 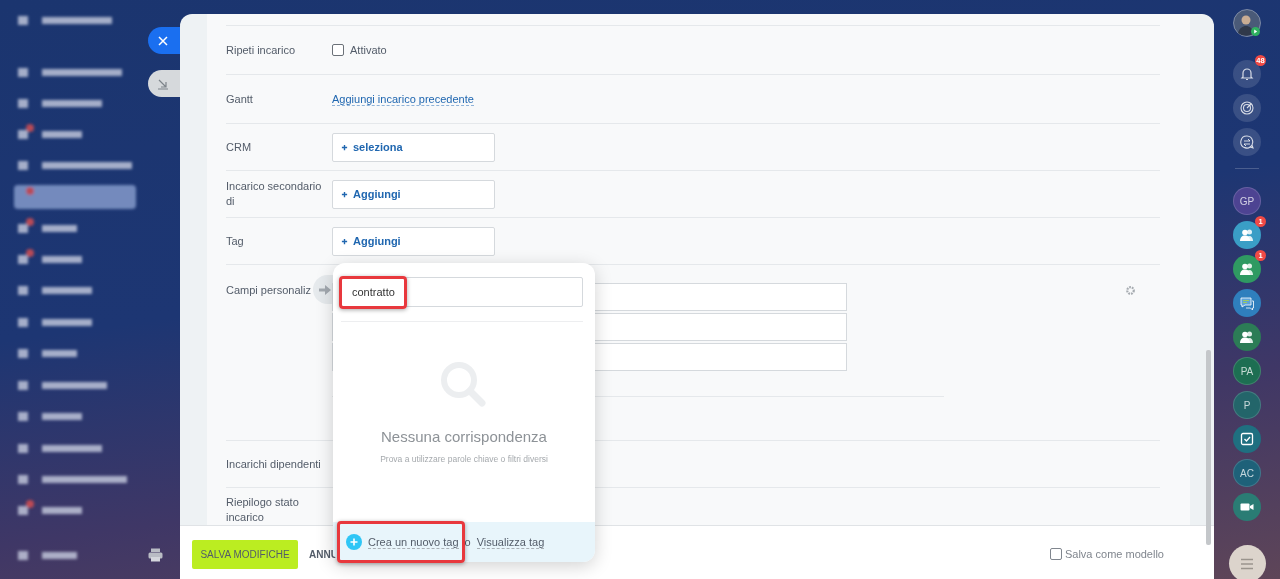 I want to click on bell-icon, so click(x=1247, y=74).